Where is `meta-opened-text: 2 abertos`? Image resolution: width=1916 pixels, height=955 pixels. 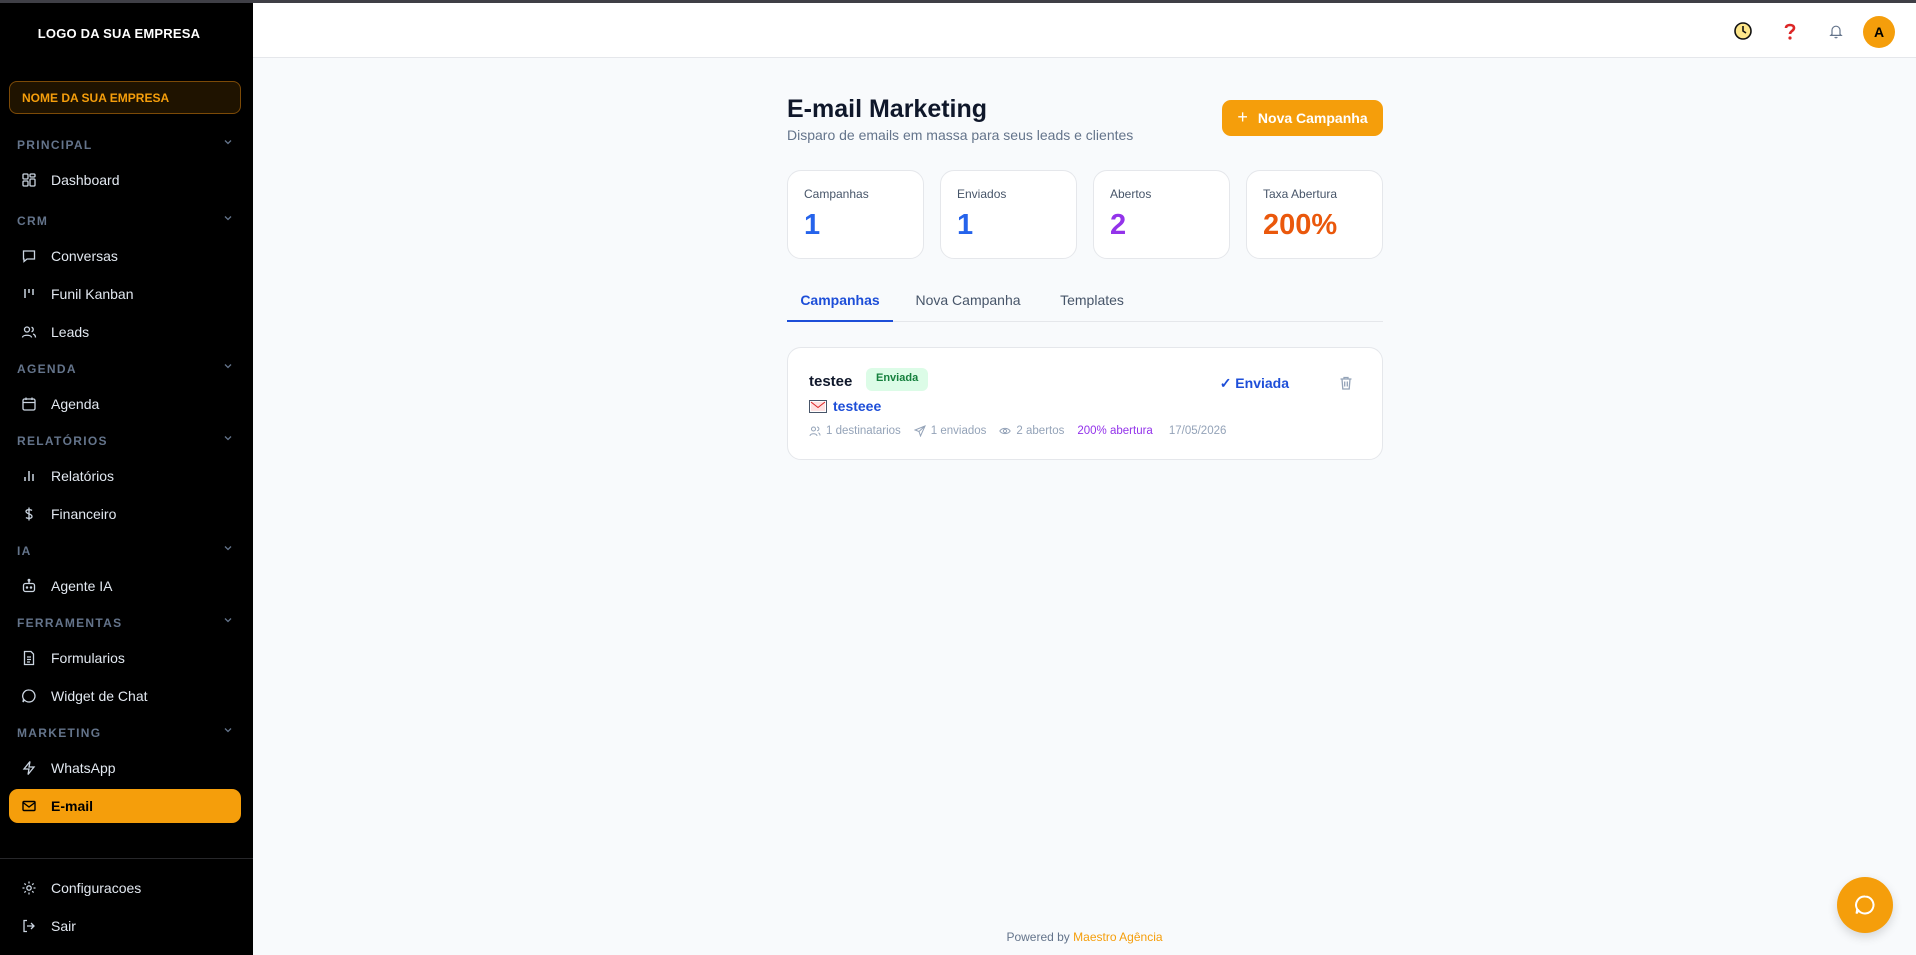 meta-opened-text: 2 abertos is located at coordinates (1040, 431).